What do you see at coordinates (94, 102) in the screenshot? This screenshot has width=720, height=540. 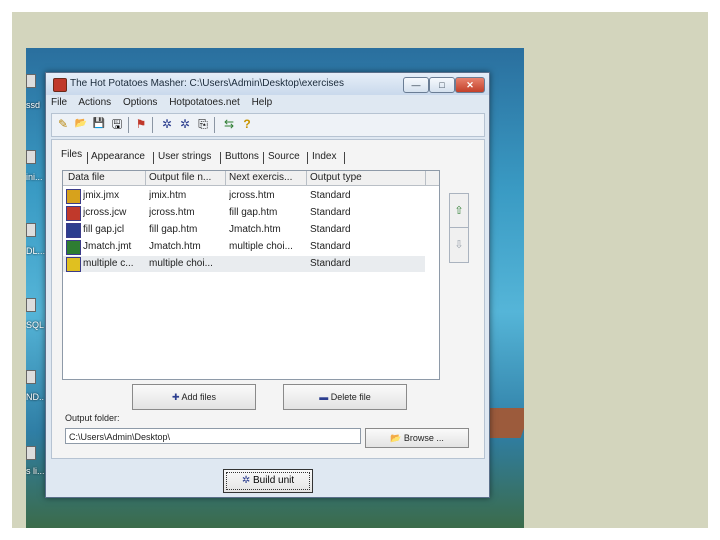 I see `menu-actions: Actions` at bounding box center [94, 102].